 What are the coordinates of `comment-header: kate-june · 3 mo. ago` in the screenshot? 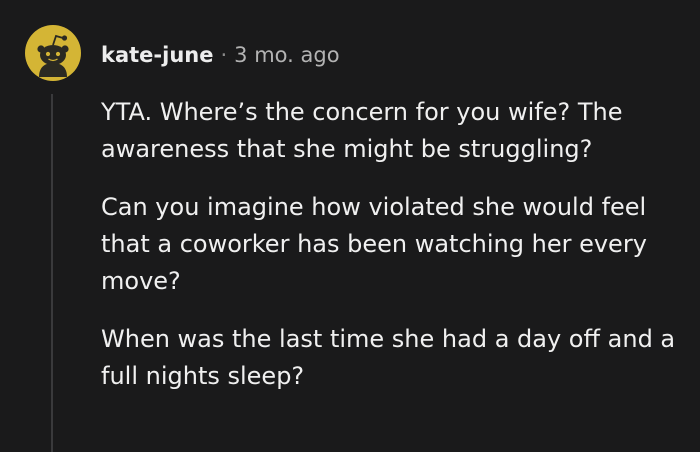 It's located at (220, 55).